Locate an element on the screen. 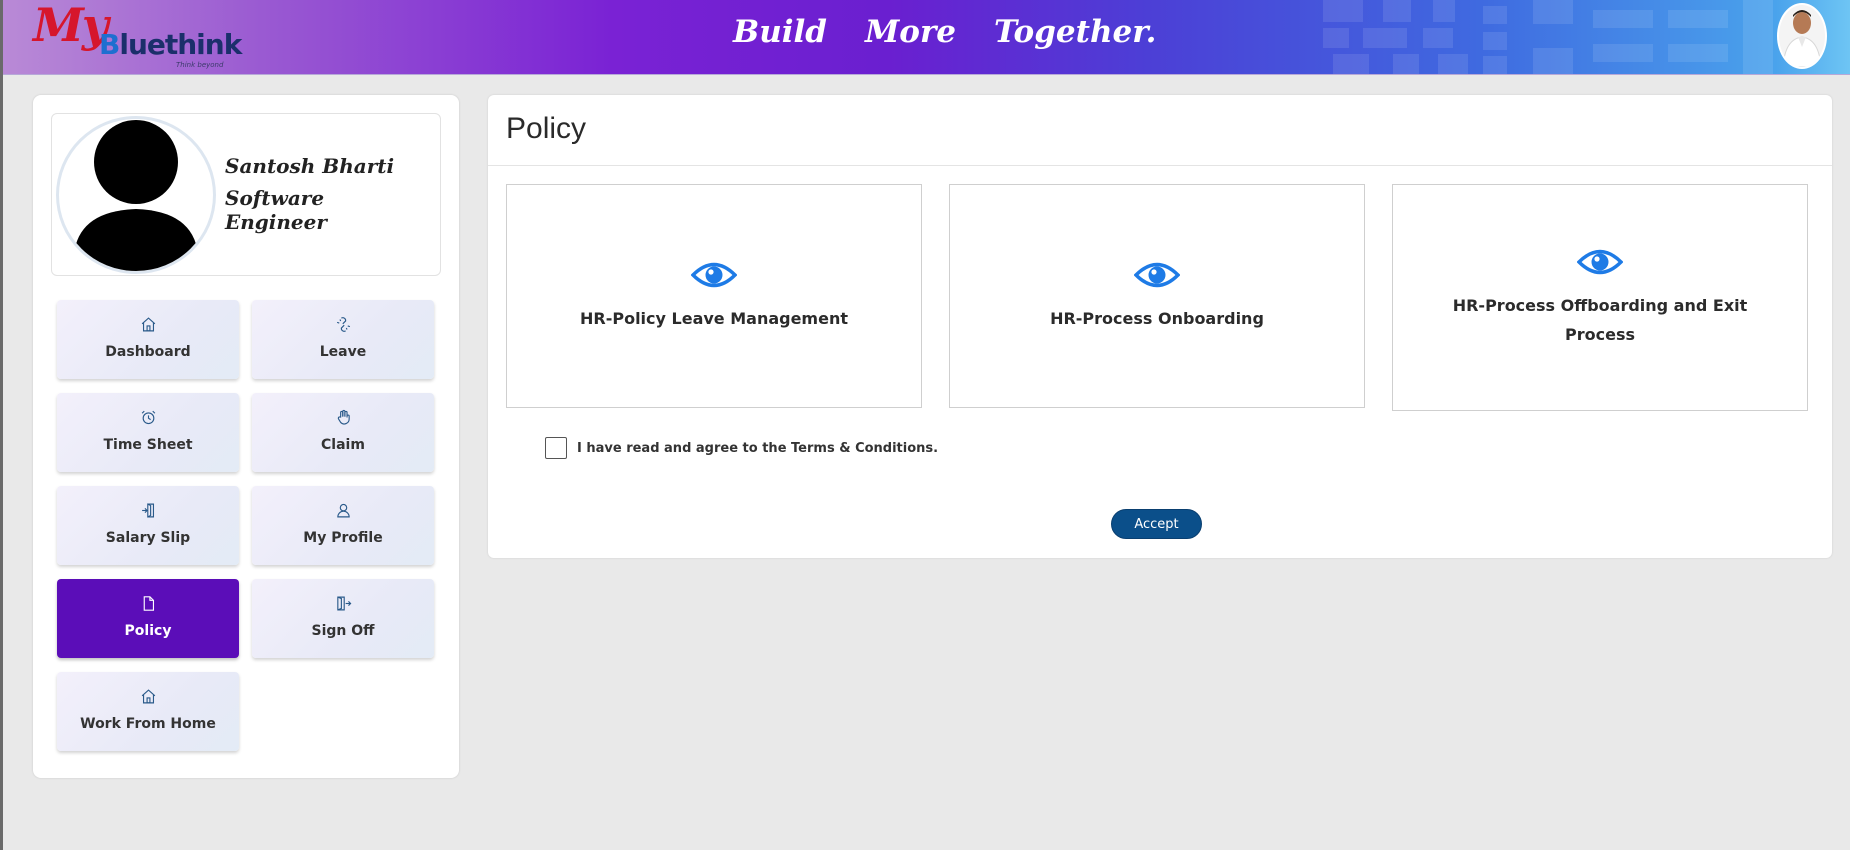 The image size is (1850, 850). logo-tagline: Think beyond is located at coordinates (200, 65).